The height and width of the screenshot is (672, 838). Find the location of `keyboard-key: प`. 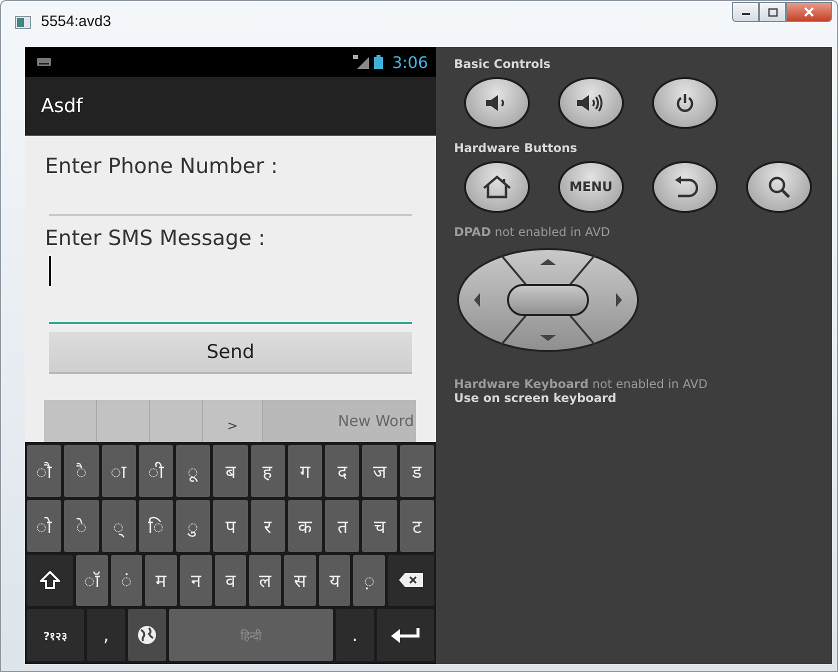

keyboard-key: प is located at coordinates (230, 526).